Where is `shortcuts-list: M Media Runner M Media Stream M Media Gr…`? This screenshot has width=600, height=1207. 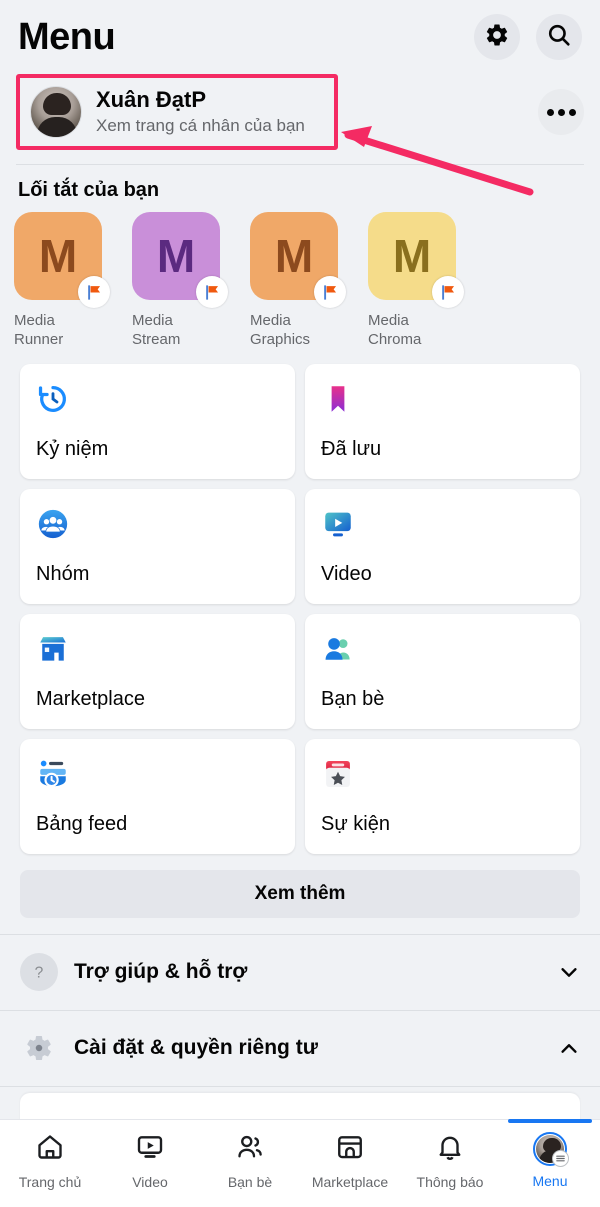
shortcuts-list: M Media Runner M Media Stream M Media Gr… is located at coordinates (300, 281).